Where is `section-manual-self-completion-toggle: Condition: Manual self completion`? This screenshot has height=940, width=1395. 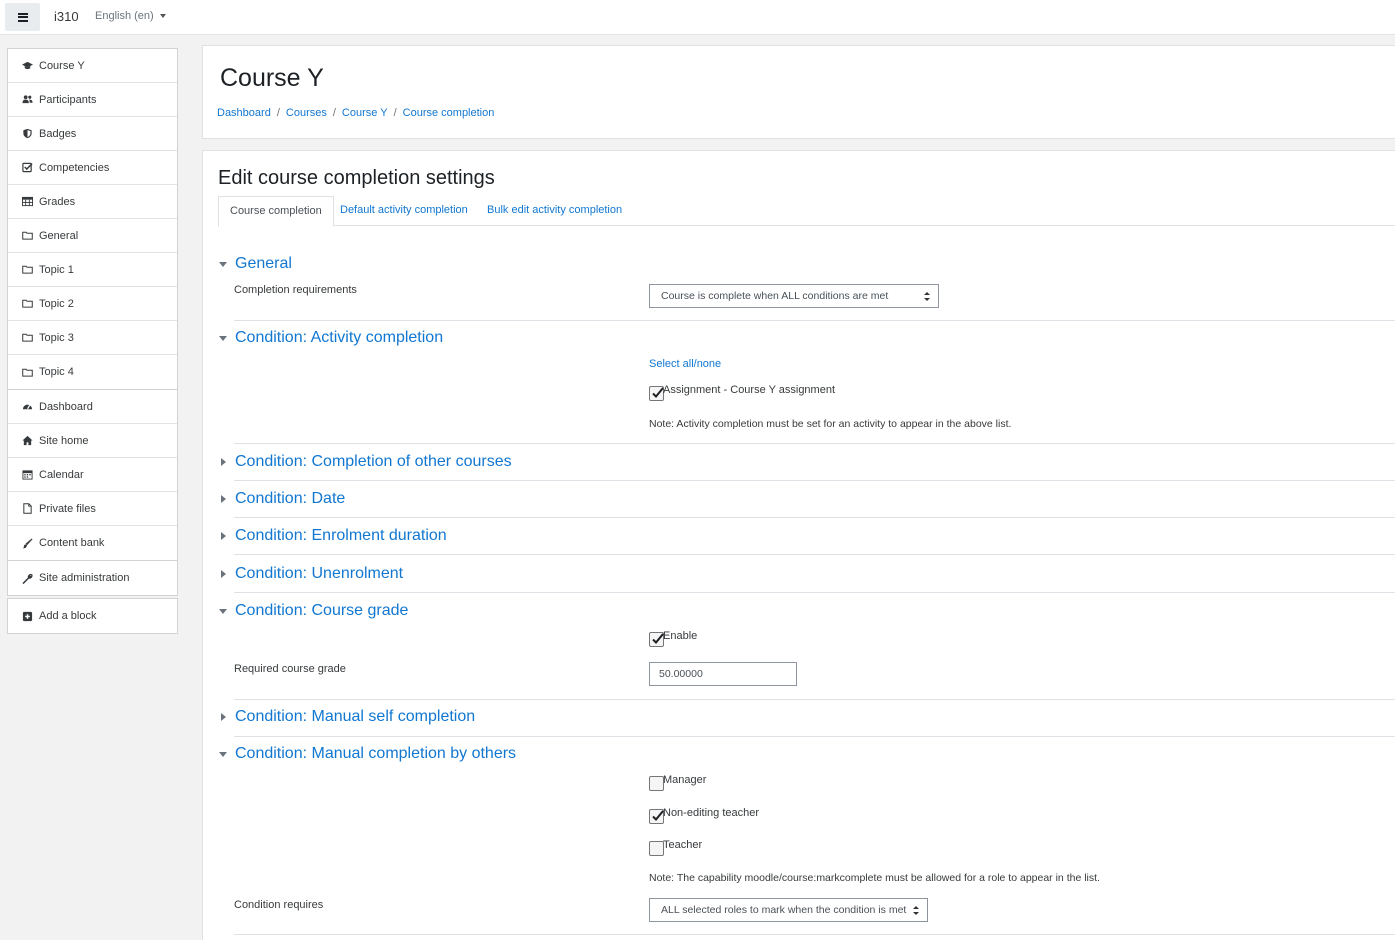 section-manual-self-completion-toggle: Condition: Manual self completion is located at coordinates (347, 717).